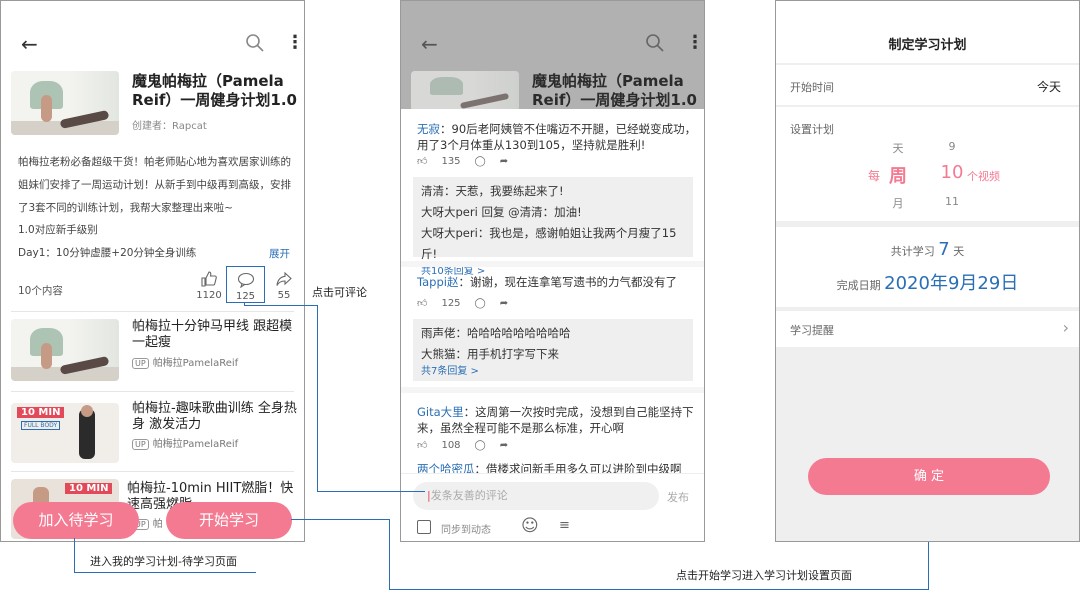 This screenshot has height=593, width=1080. I want to click on finish-label: 完成日期, so click(858, 285).